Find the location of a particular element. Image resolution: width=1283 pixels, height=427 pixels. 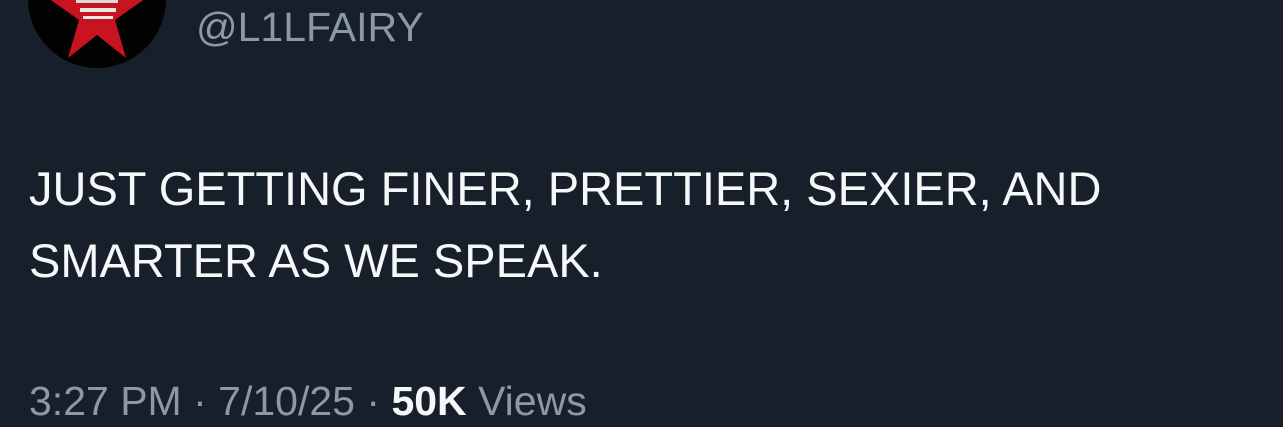

user-handle: @L1LFAIRY is located at coordinates (310, 27).